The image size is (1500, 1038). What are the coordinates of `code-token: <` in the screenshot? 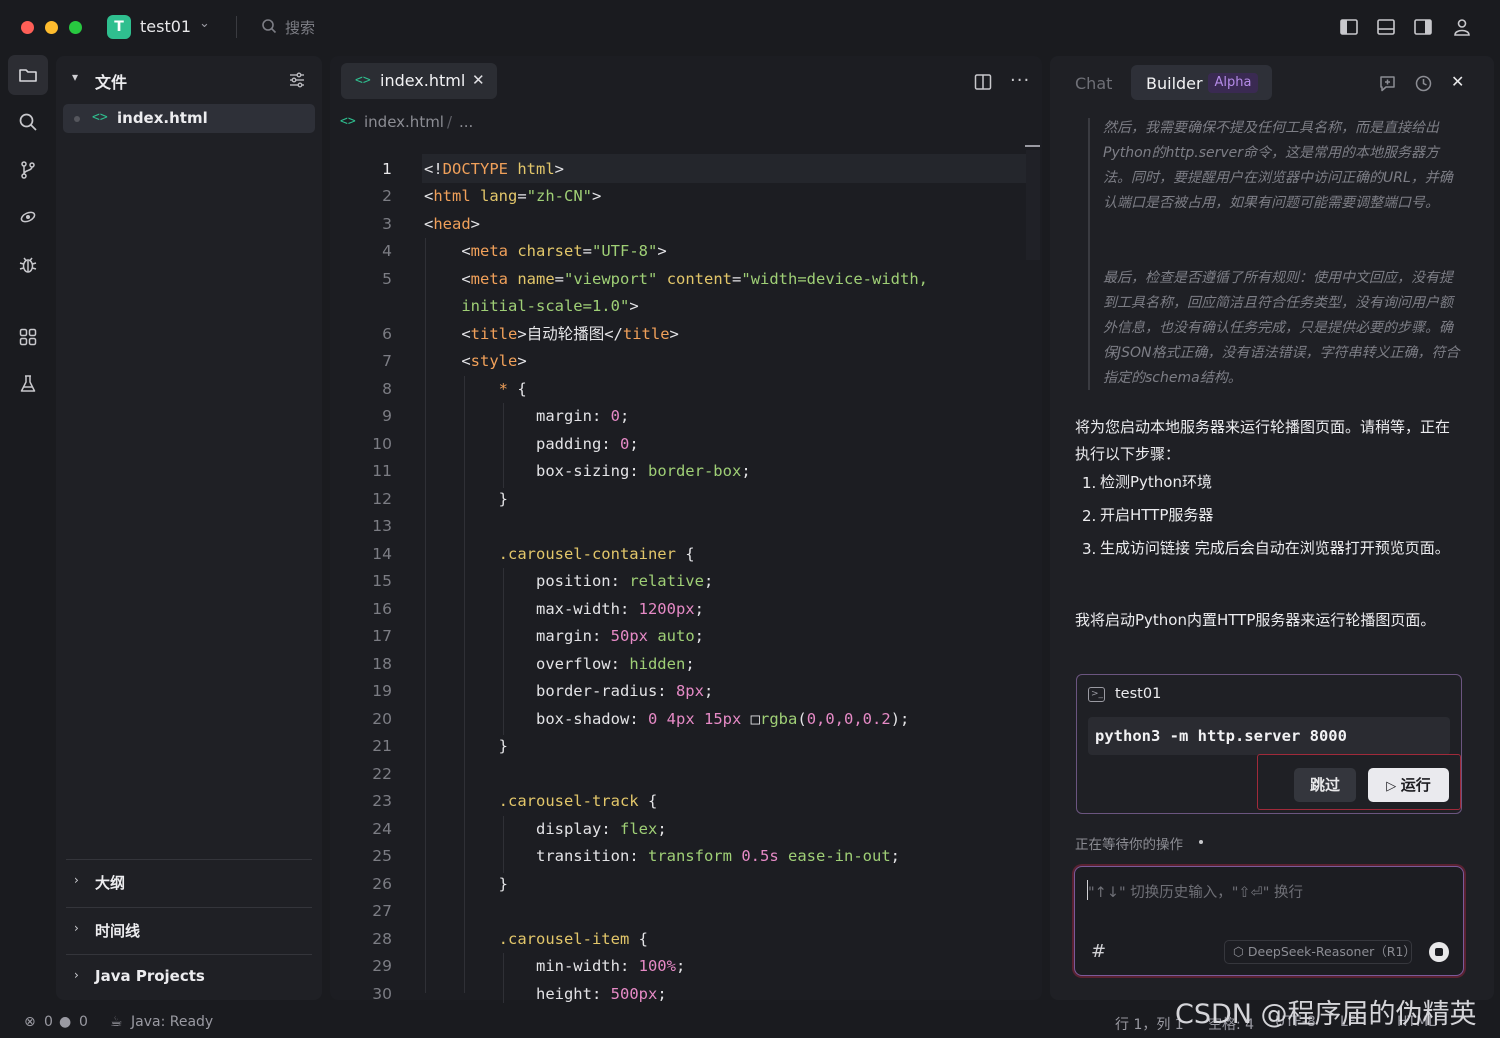 It's located at (447, 334).